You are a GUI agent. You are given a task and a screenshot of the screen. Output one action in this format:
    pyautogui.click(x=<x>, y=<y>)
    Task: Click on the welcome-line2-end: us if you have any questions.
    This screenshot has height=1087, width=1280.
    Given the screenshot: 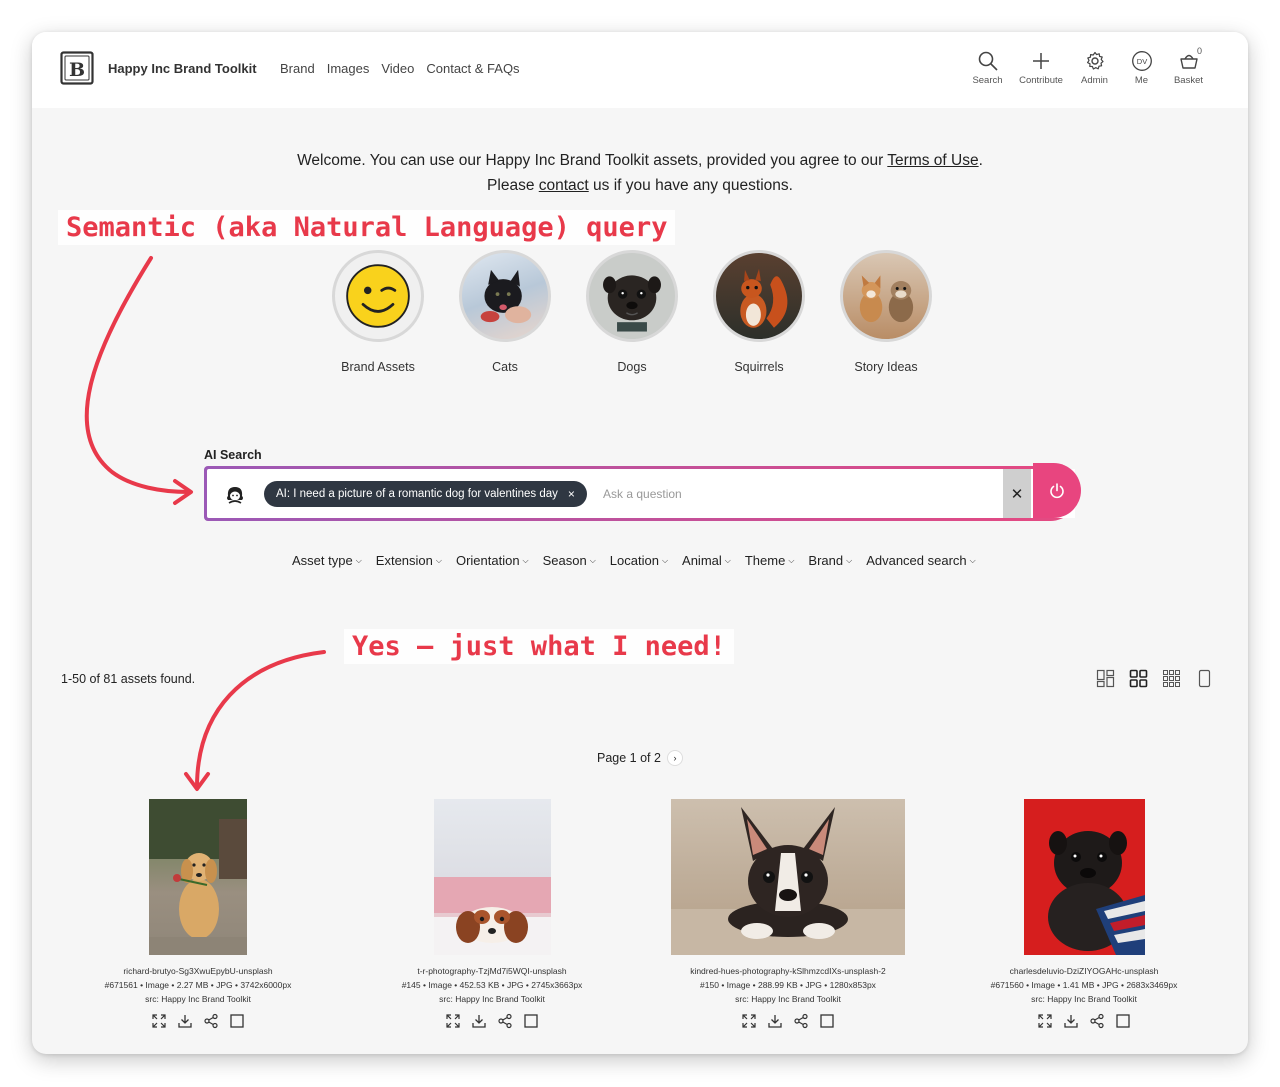 What is the action you would take?
    pyautogui.click(x=690, y=185)
    